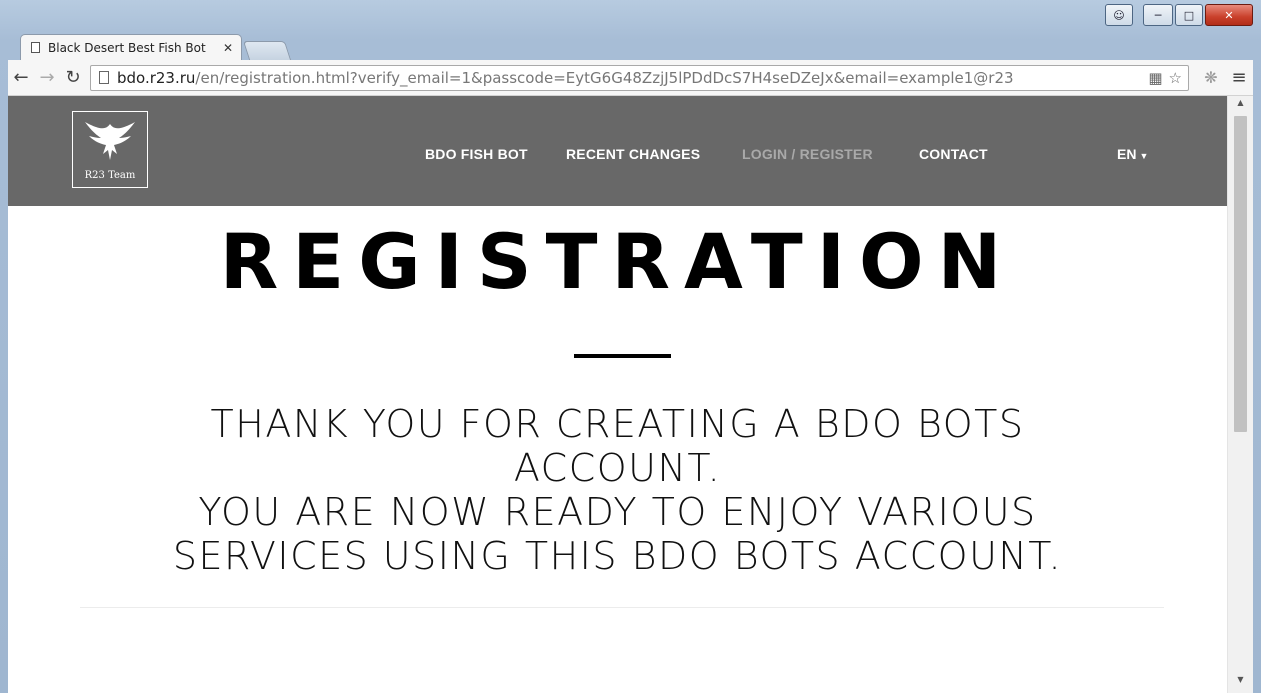  I want to click on tab-strip: Black Desert Best Fish Bot ✕, so click(156, 46).